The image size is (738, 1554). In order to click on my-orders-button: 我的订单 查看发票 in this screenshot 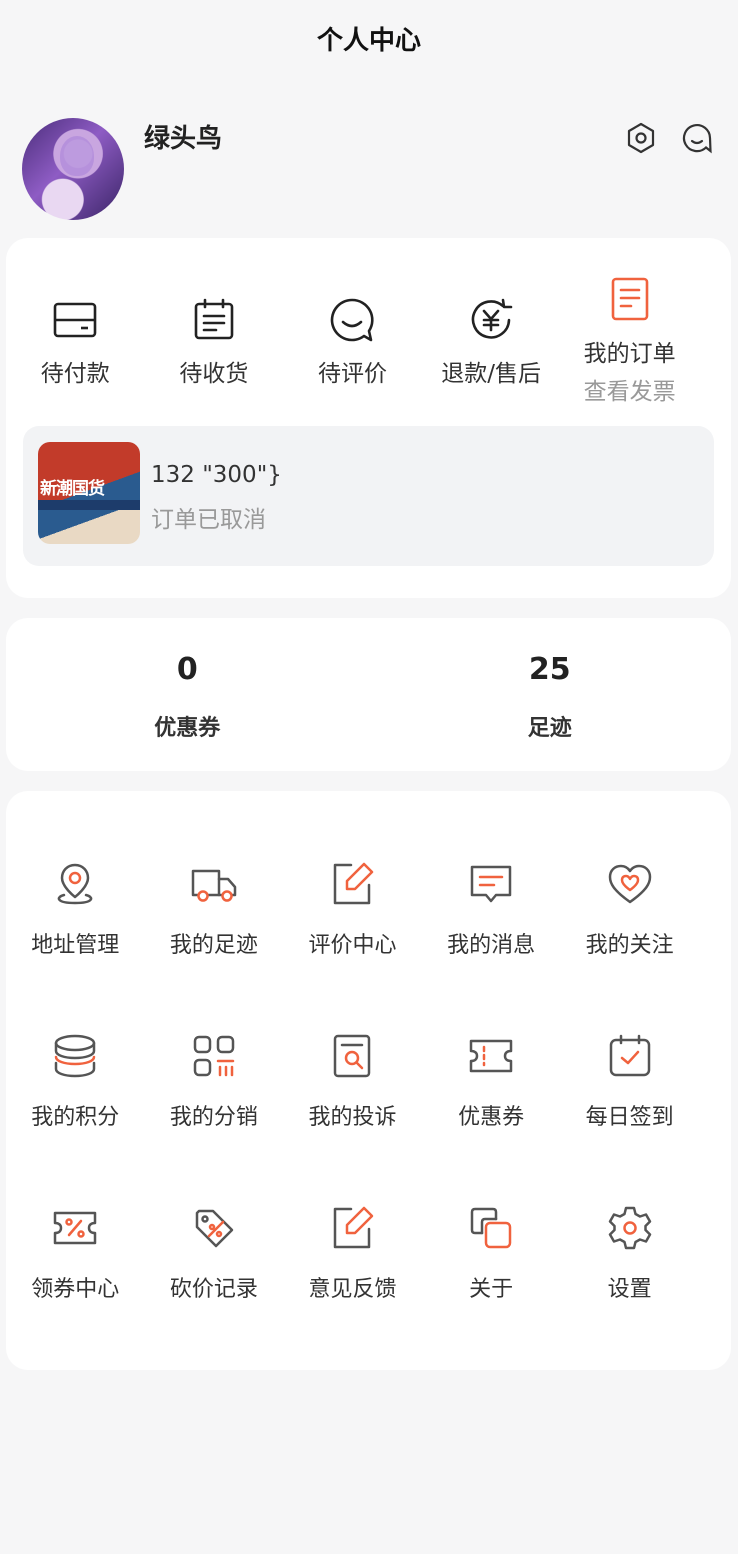, I will do `click(629, 344)`.